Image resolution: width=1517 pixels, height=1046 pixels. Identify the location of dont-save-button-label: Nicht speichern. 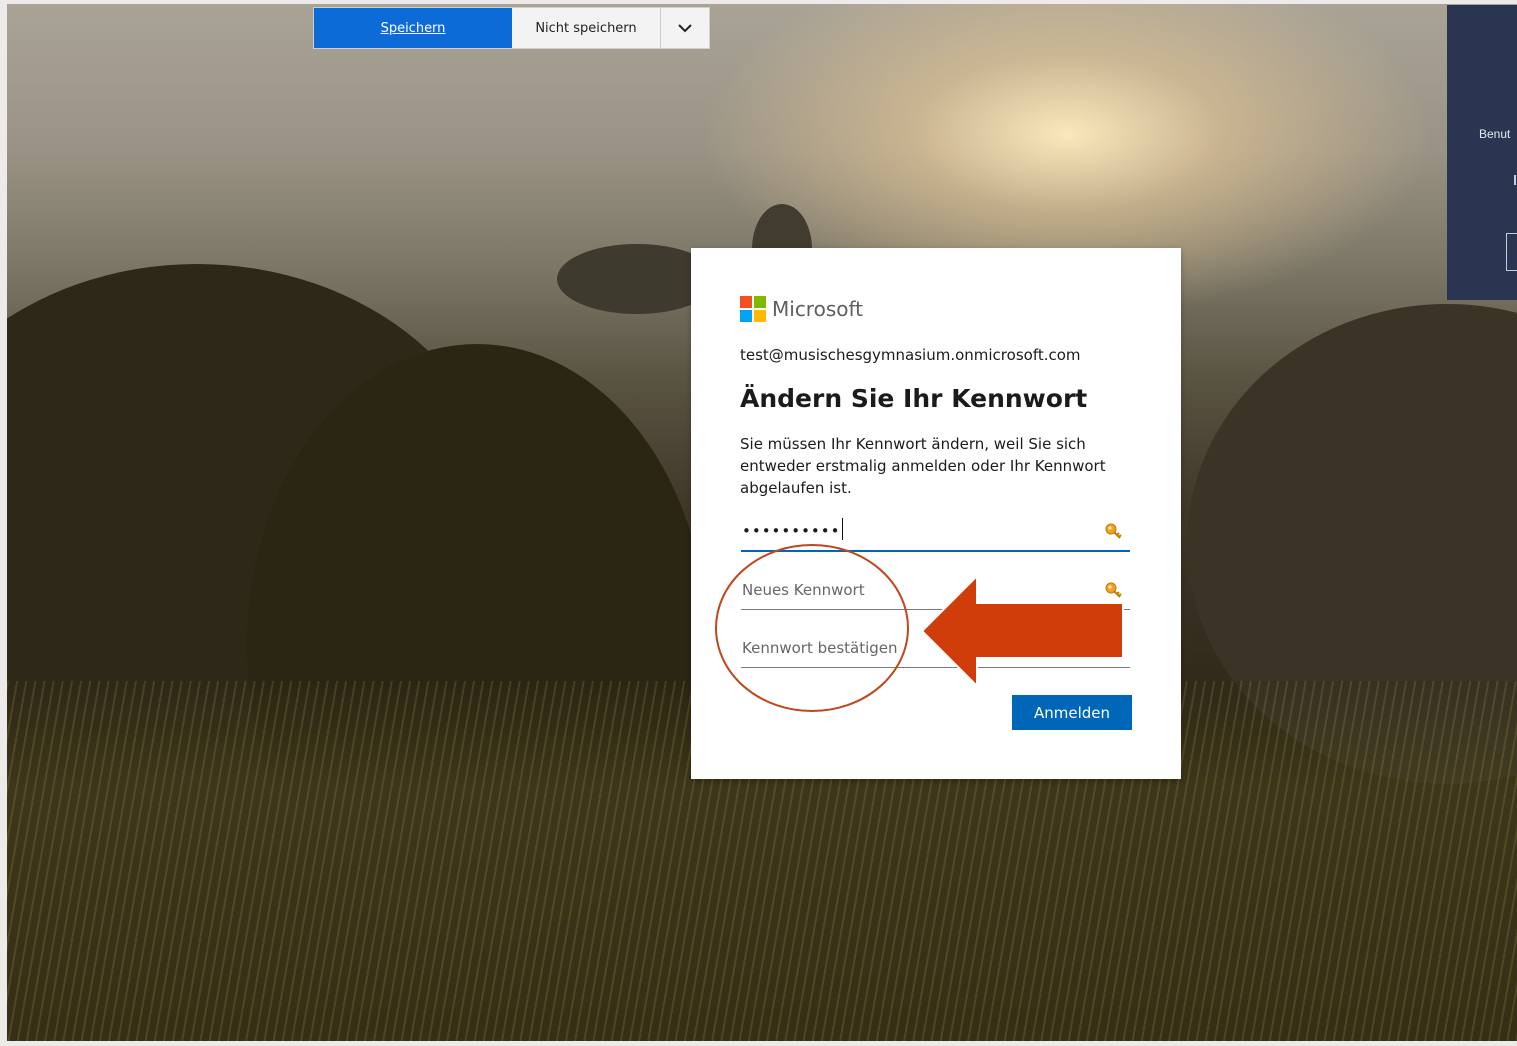
(586, 28).